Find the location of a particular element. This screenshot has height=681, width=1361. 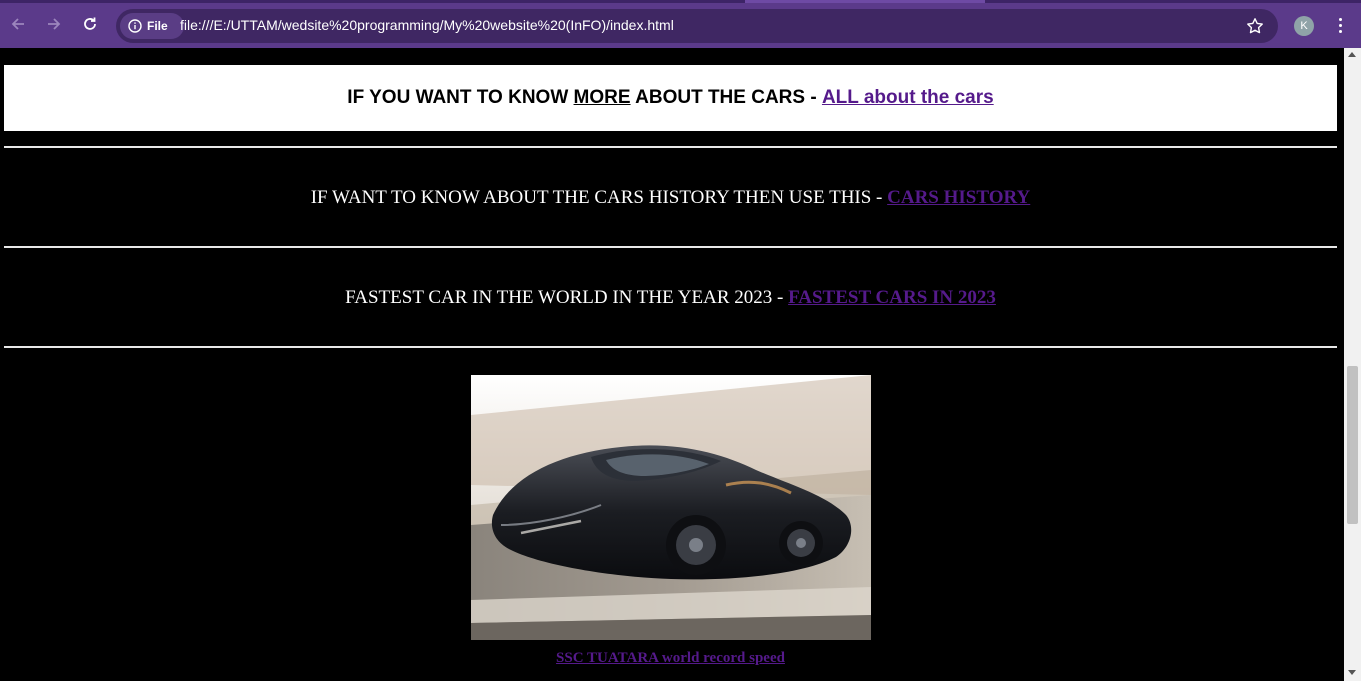

forward-arrow-icon is located at coordinates (54, 24).